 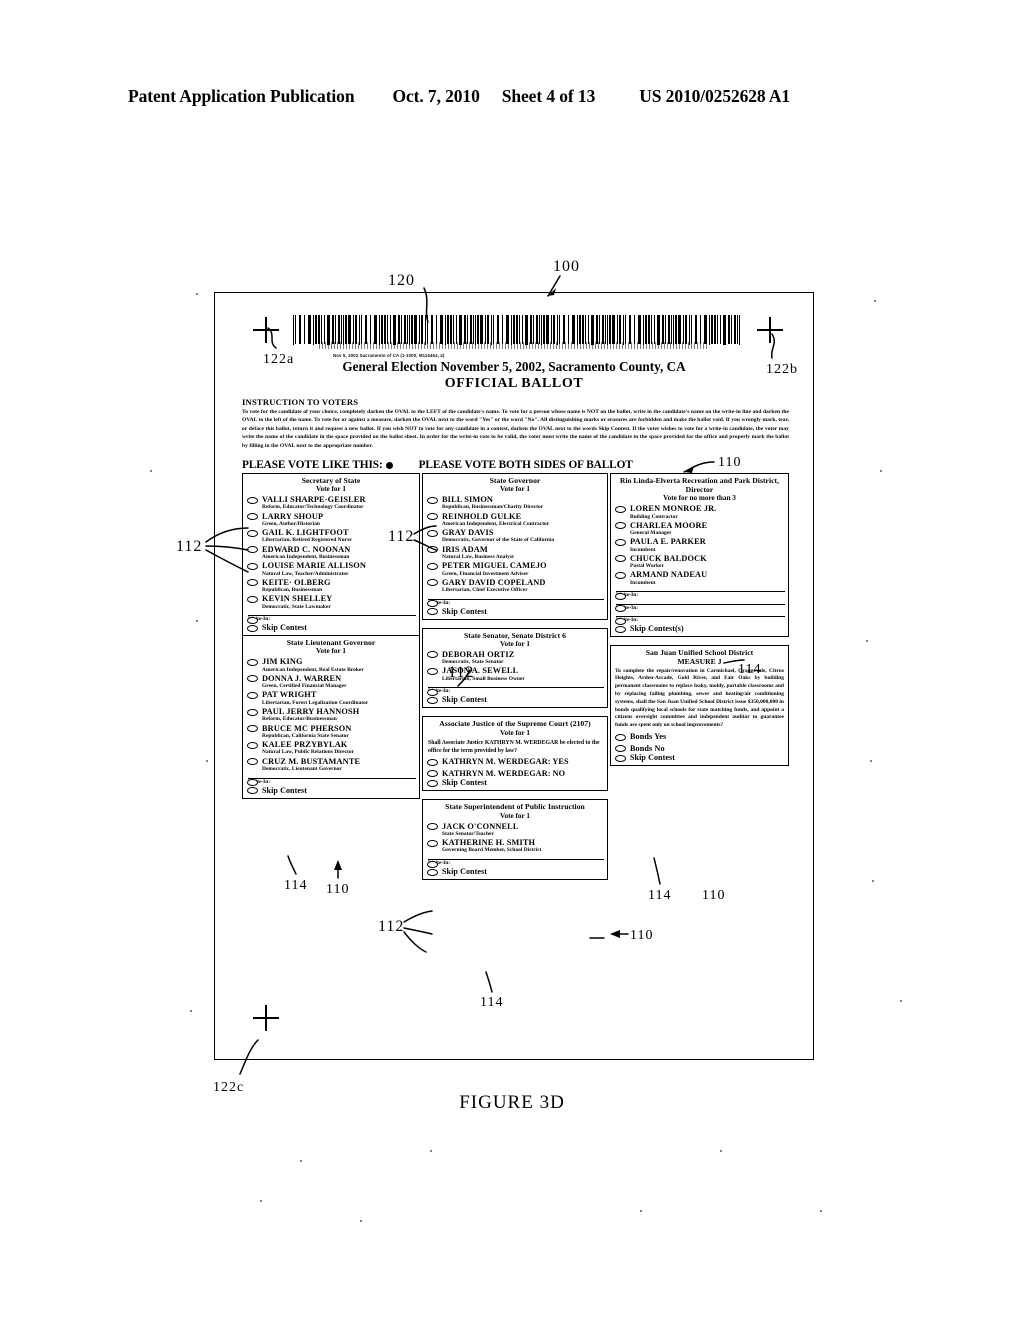 I want to click on candidate-row: CHARLEA MOORE General Manager, so click(x=699, y=529).